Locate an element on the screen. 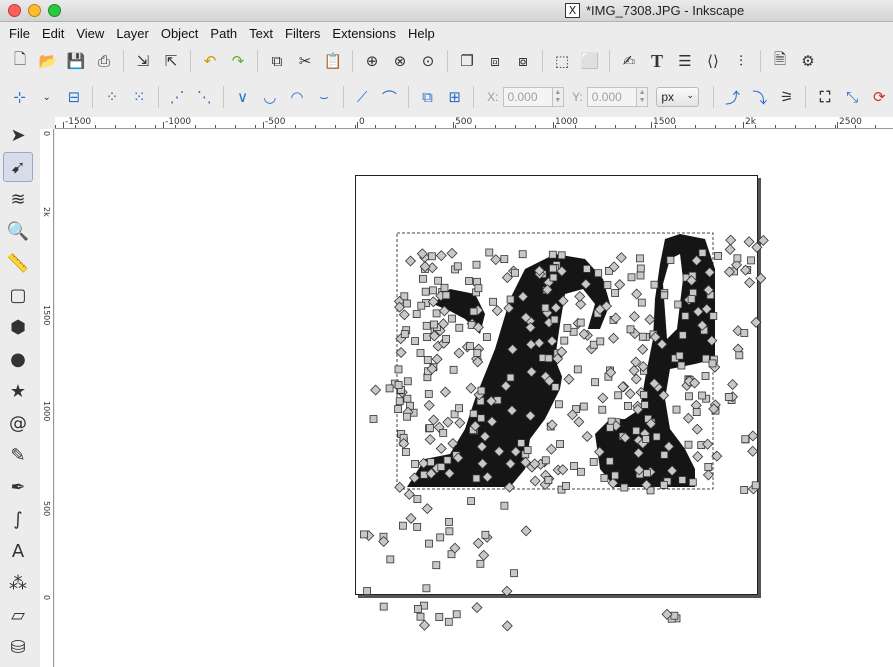 This screenshot has width=893, height=667. menu-filters: Filters is located at coordinates (305, 33).